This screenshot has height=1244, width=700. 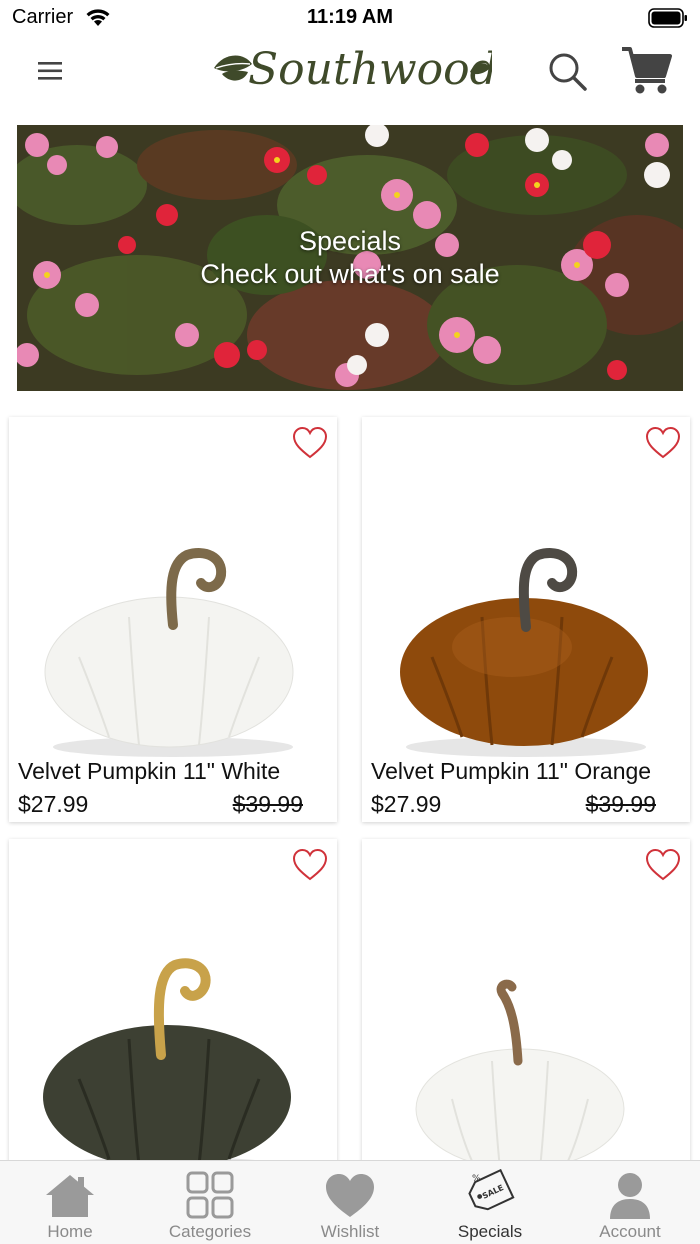 I want to click on svg-text: SALE, so click(x=493, y=1192).